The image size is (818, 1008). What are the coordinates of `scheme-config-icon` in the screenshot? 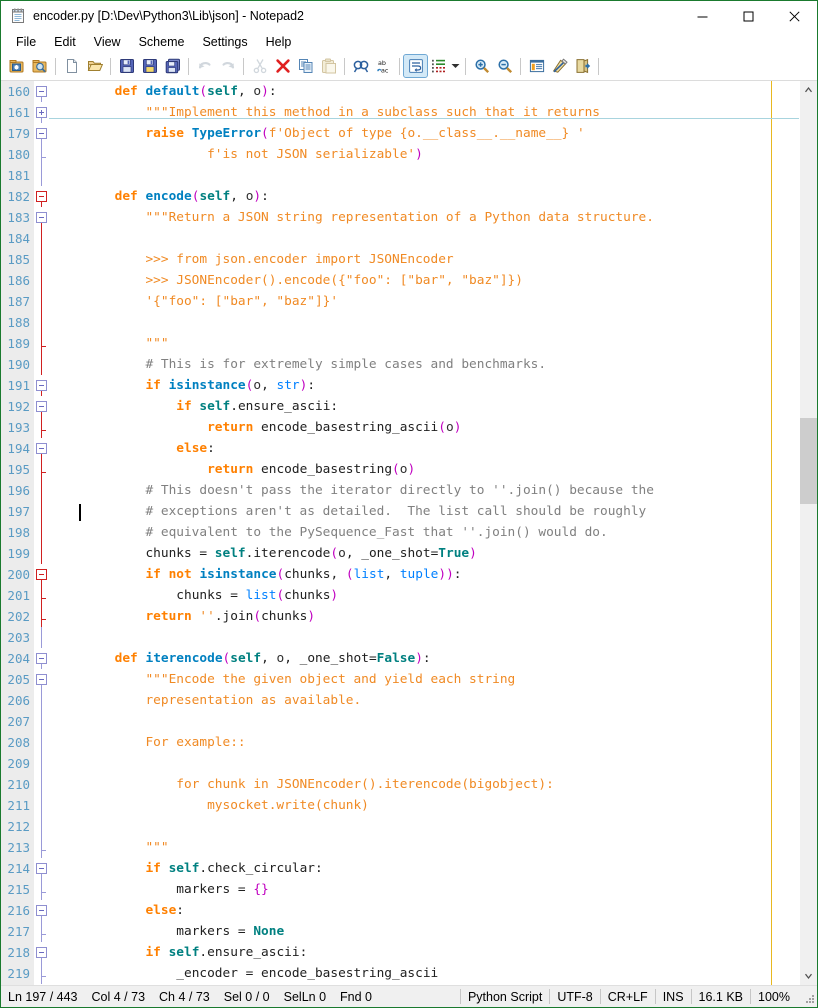 It's located at (536, 66).